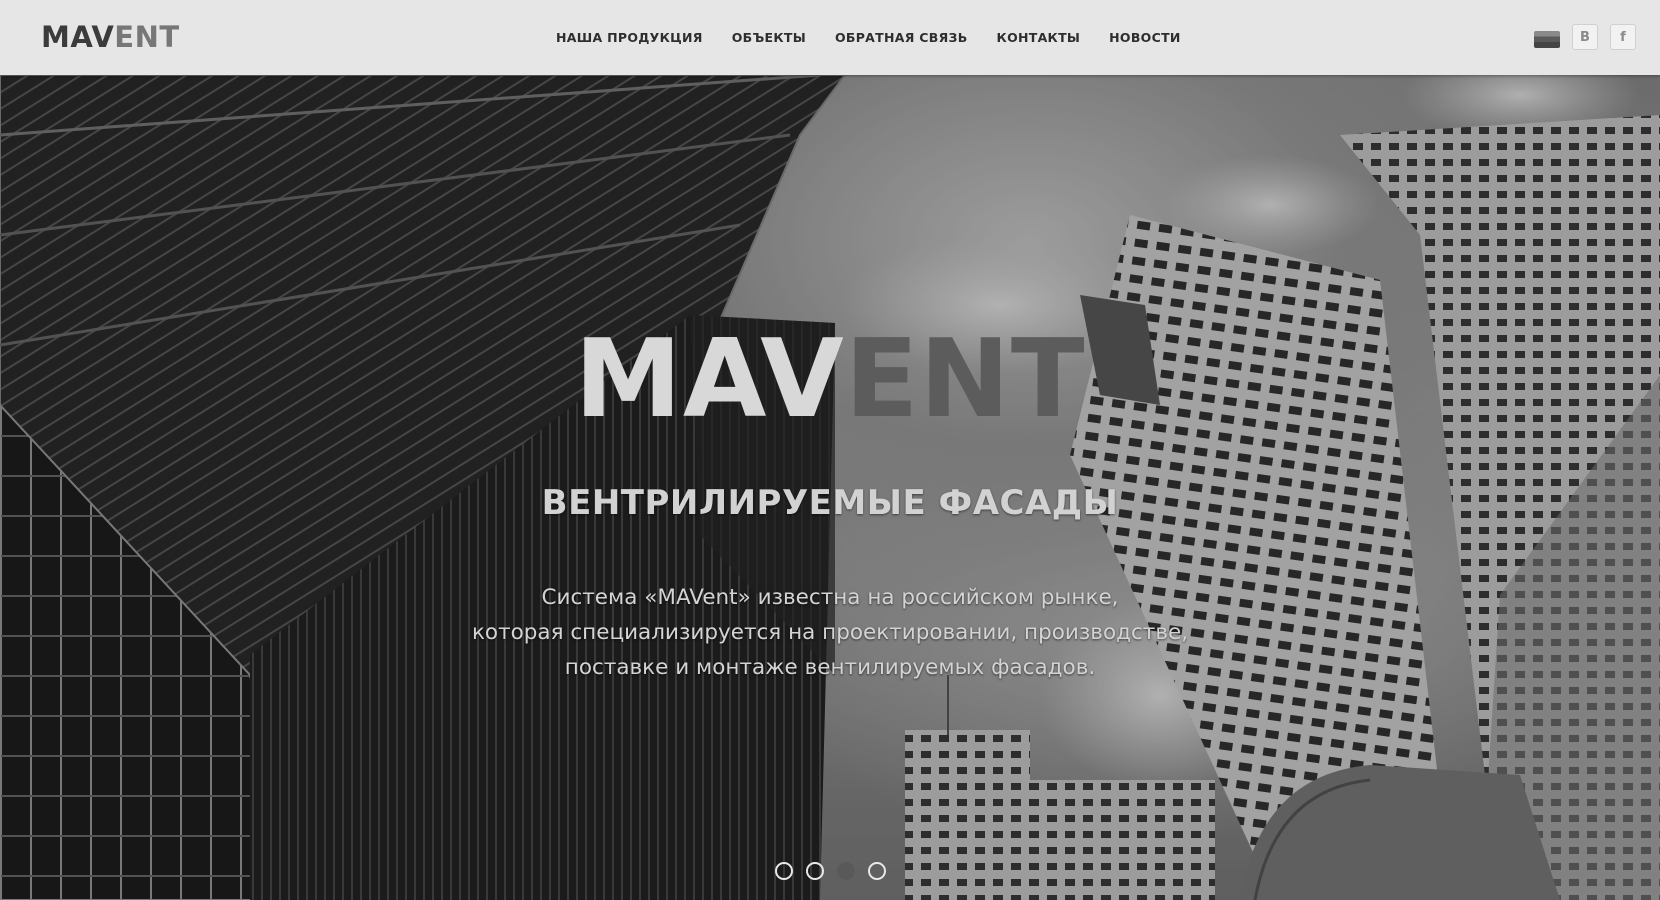  What do you see at coordinates (830, 871) in the screenshot?
I see `slider-pagination` at bounding box center [830, 871].